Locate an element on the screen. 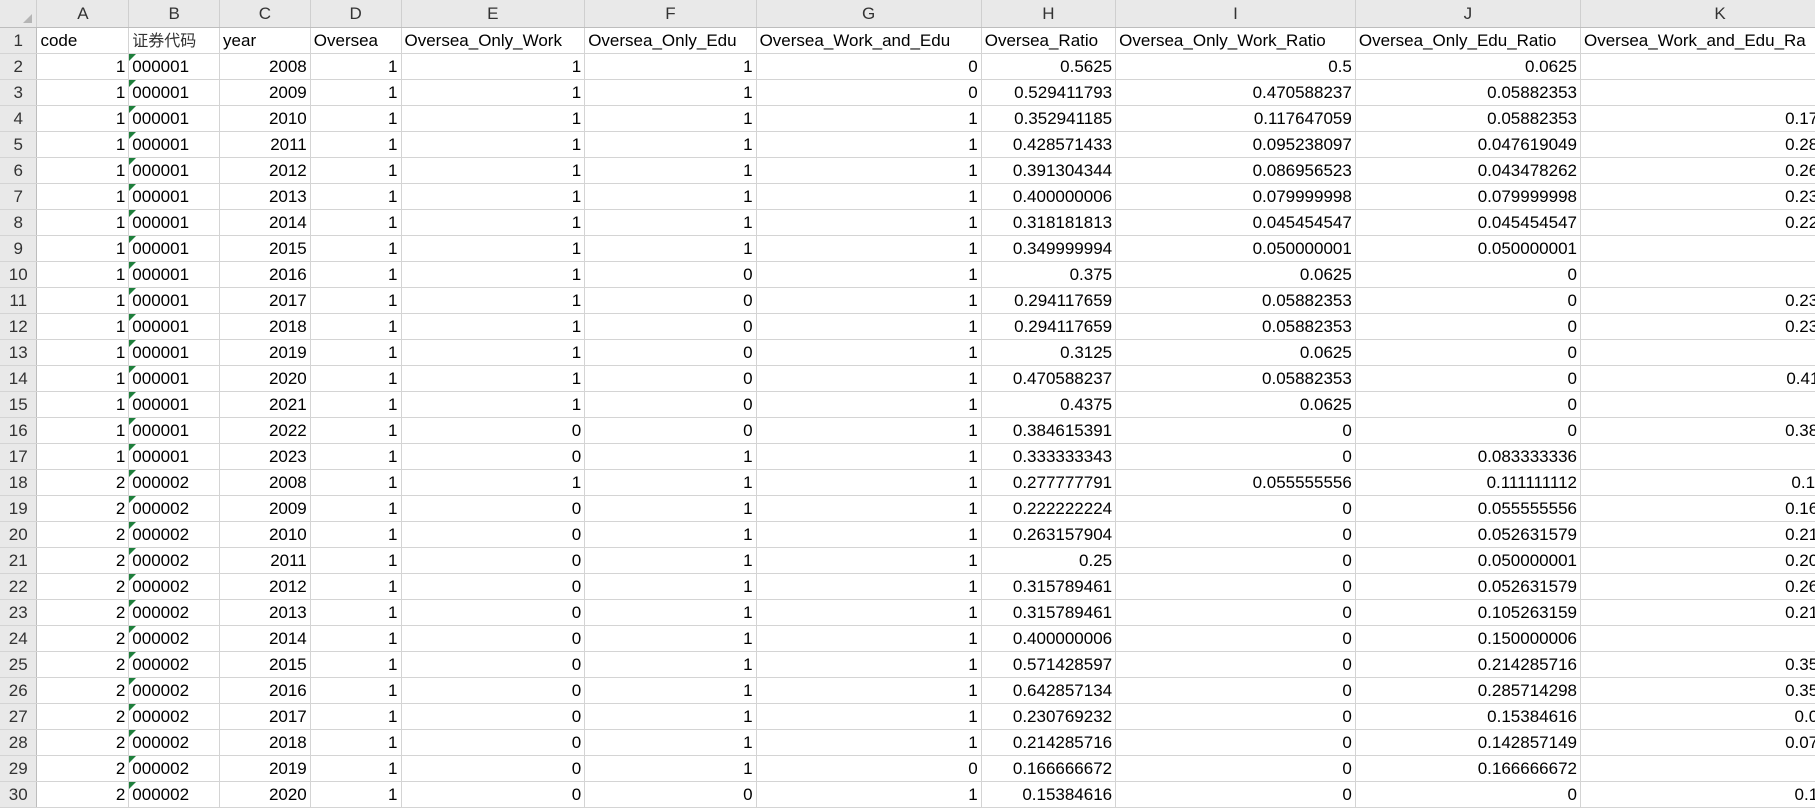 This screenshot has width=1815, height=808. cell-h7: 0.400000006 is located at coordinates (1049, 196).